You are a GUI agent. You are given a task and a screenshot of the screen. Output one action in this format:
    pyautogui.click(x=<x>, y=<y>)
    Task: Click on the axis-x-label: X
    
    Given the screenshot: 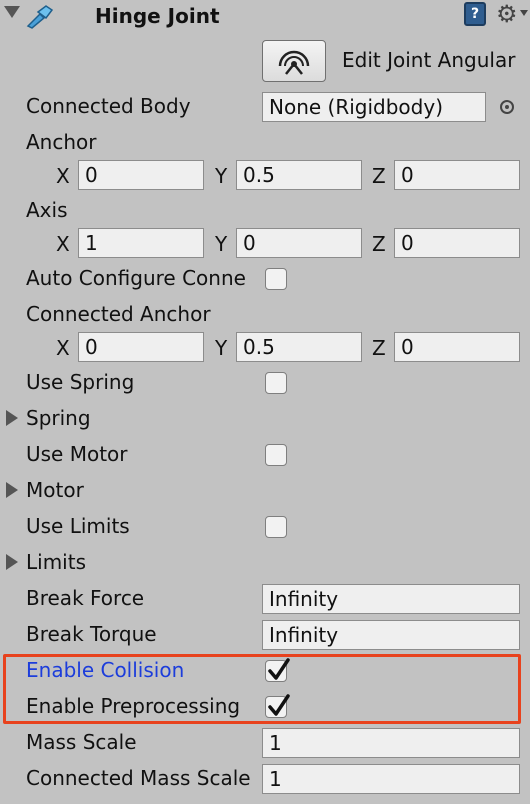 What is the action you would take?
    pyautogui.click(x=63, y=244)
    